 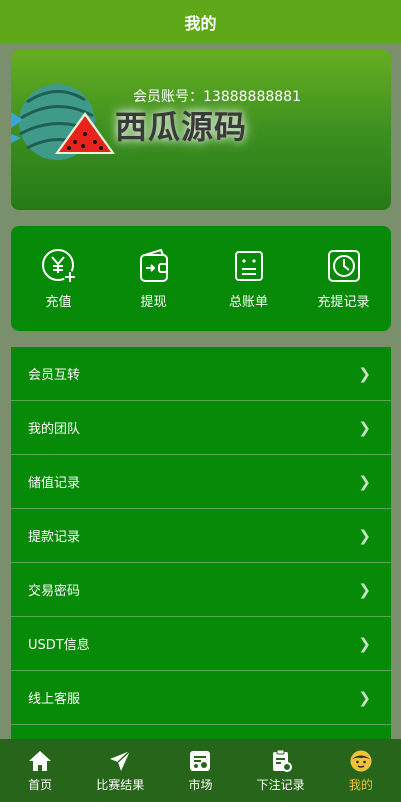 What do you see at coordinates (201, 590) in the screenshot?
I see `menu-item-trade-password: 交易密码 ❯` at bounding box center [201, 590].